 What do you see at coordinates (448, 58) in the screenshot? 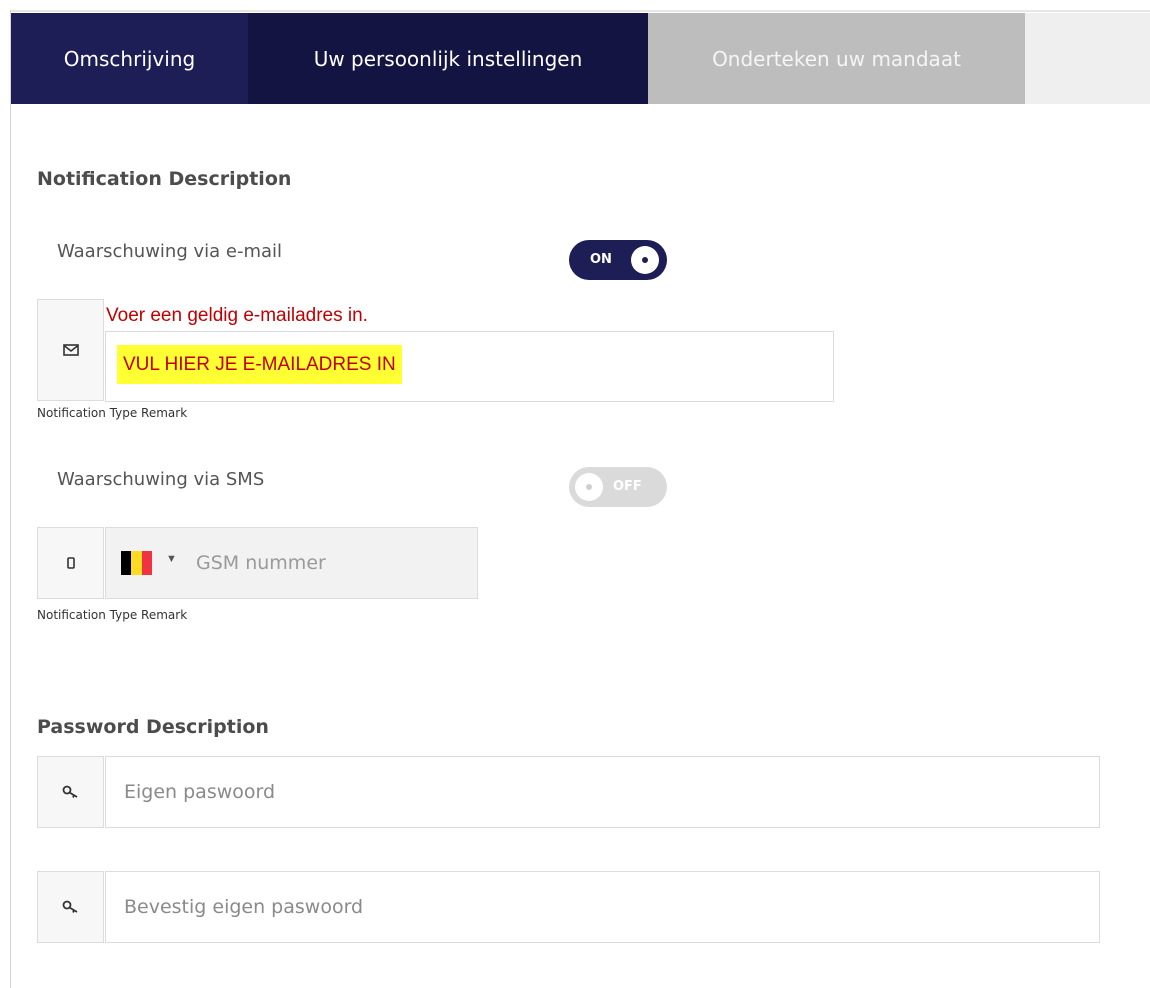
I see `tab-persoonlijk-instellingen: Uw persoonlijk instellingen` at bounding box center [448, 58].